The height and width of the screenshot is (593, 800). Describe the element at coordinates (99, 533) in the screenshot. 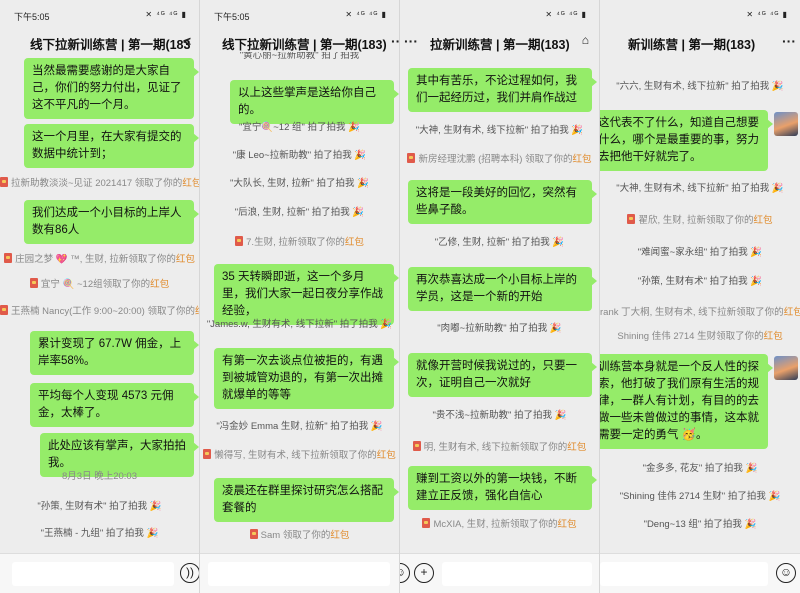

I see `pat-notice: "王燕楠 - 九组" 拍了拍我 🎉` at that location.